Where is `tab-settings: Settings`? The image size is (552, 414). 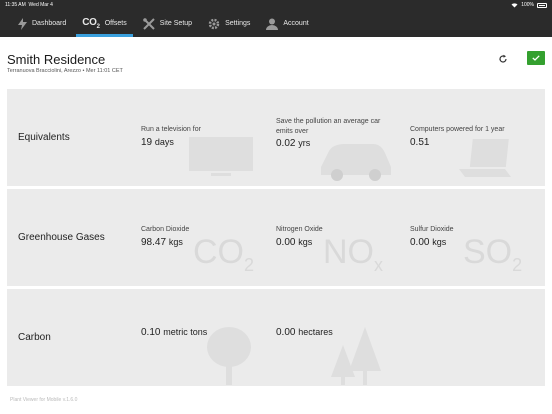 tab-settings: Settings is located at coordinates (229, 23).